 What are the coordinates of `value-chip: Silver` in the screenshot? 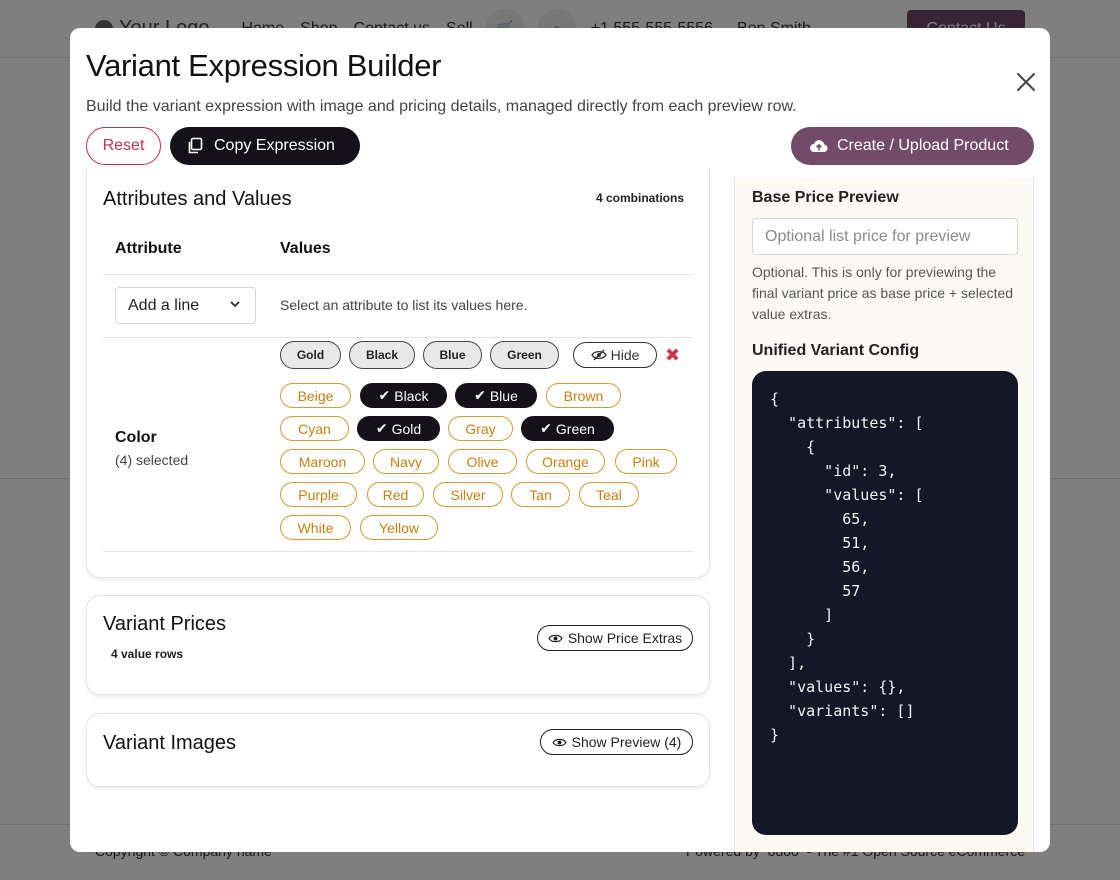 It's located at (468, 494).